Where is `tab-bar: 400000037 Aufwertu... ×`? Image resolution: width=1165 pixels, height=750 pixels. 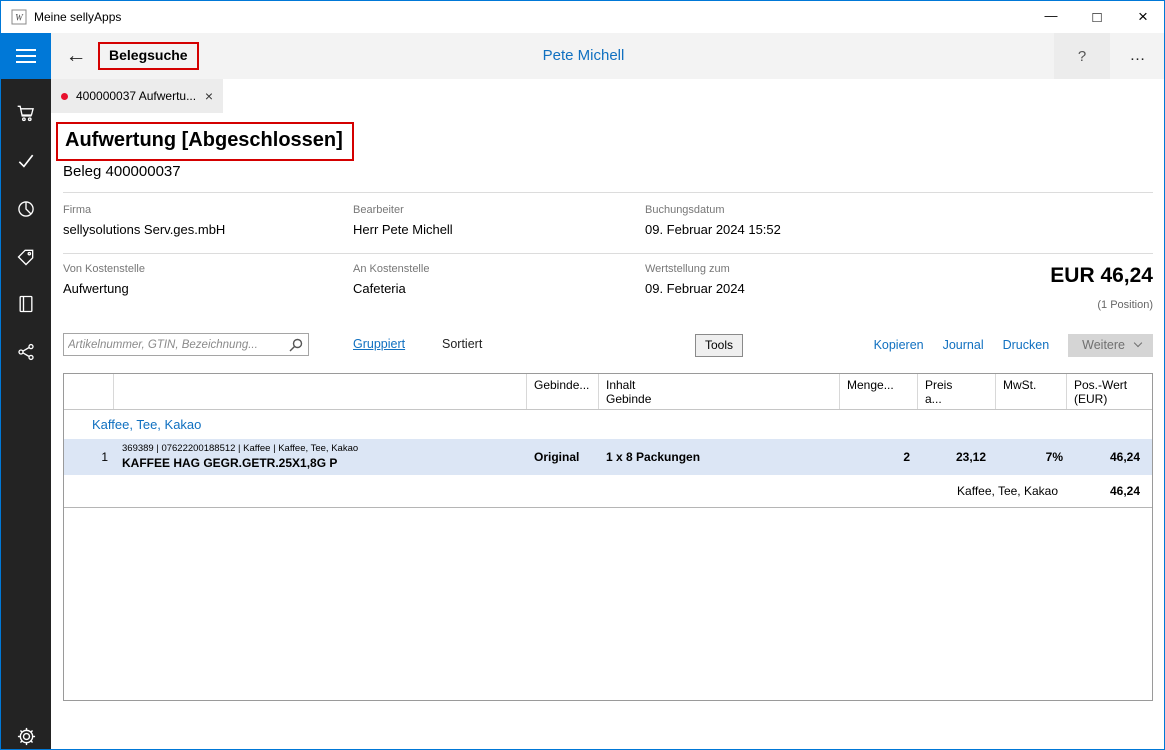 tab-bar: 400000037 Aufwertu... × is located at coordinates (607, 96).